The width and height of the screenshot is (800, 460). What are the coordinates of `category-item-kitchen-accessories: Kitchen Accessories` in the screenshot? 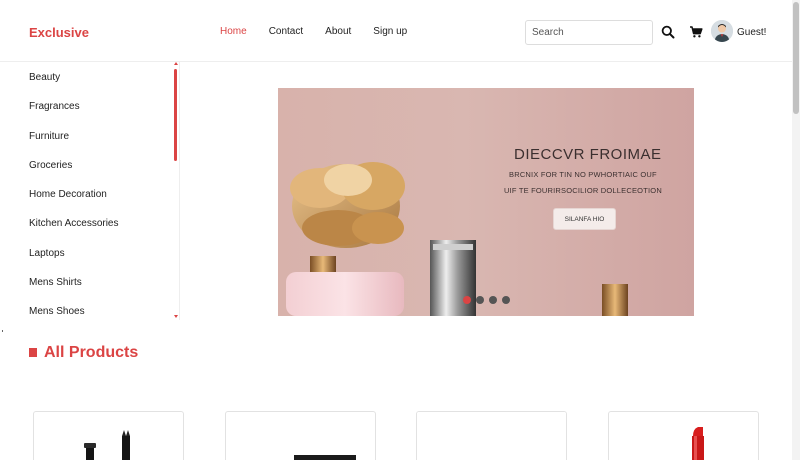 It's located at (89, 227).